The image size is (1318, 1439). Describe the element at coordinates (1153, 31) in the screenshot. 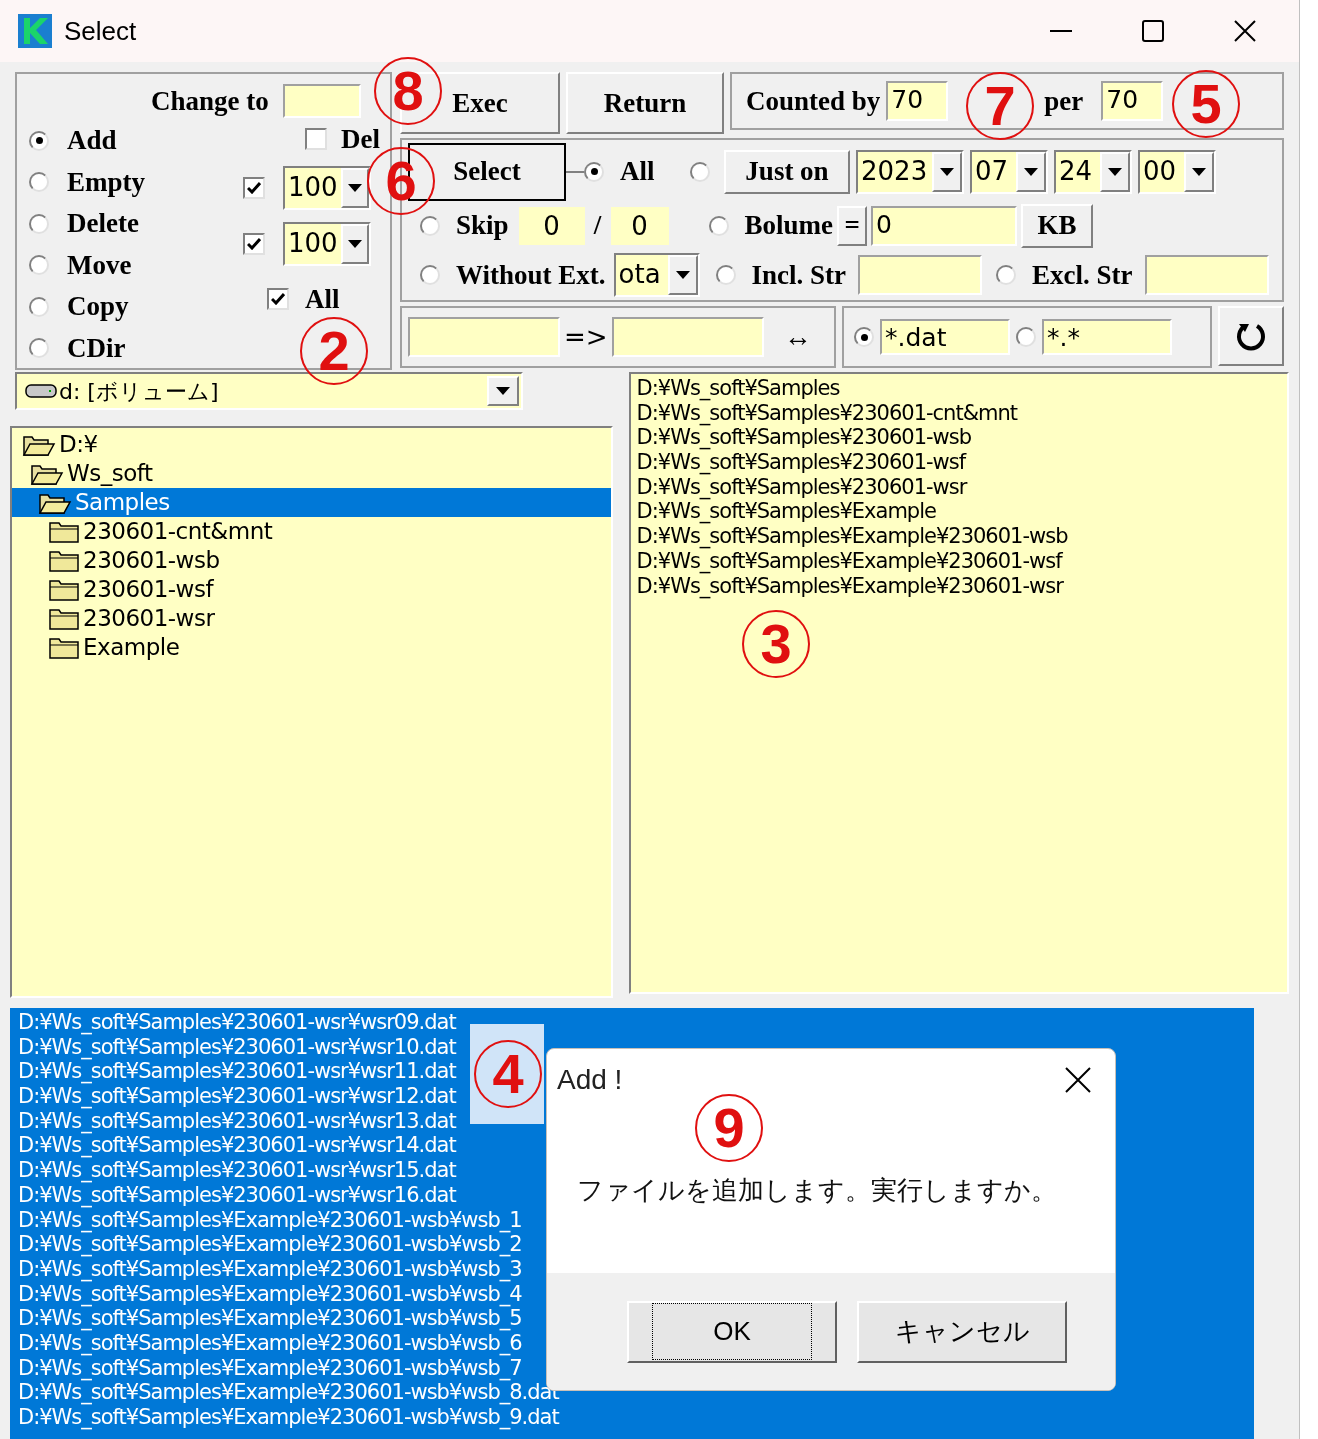

I see `maximize-icon` at that location.